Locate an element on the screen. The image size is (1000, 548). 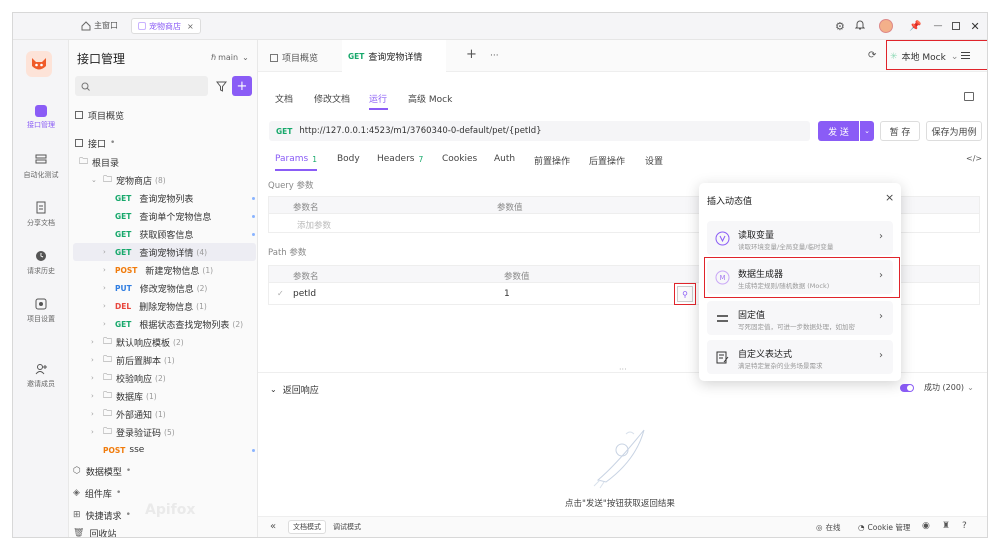
maximize-icon is located at coordinates (956, 26).